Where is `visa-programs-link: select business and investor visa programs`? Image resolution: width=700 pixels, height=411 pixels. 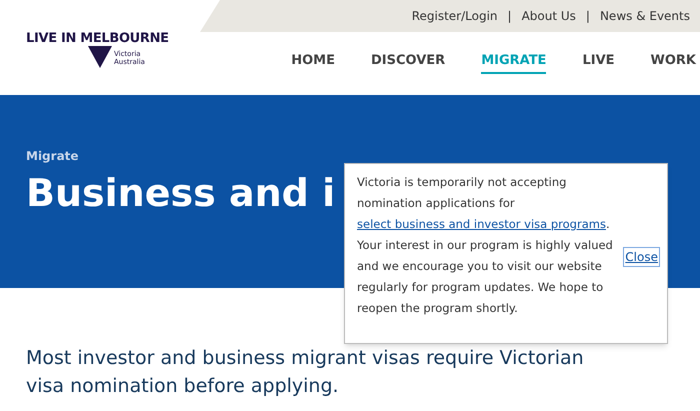
visa-programs-link: select business and investor visa programs is located at coordinates (481, 224).